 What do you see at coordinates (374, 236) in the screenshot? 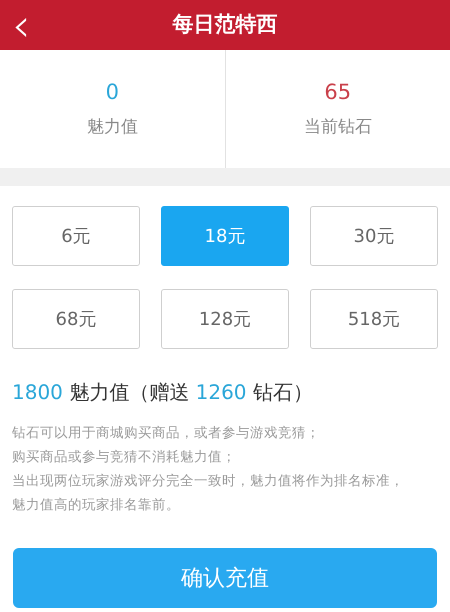
I see `amount-option: 30元` at bounding box center [374, 236].